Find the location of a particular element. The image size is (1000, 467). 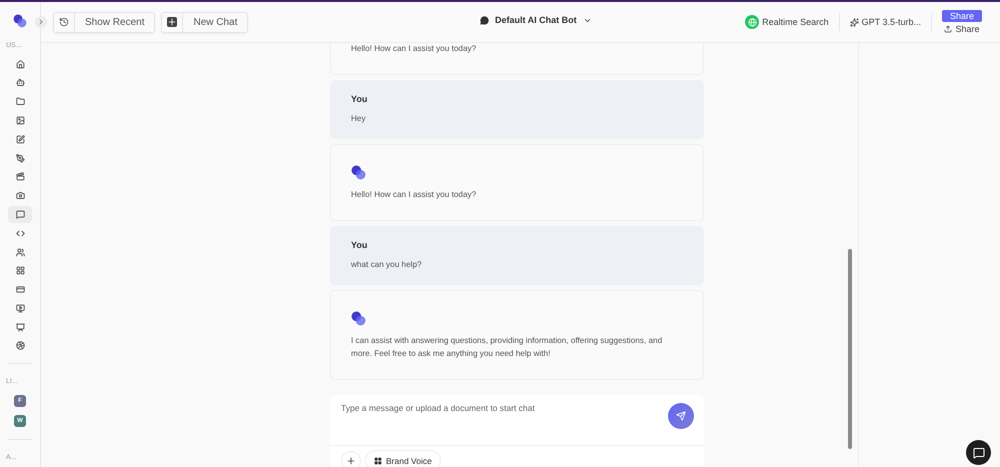

nav-item is located at coordinates (20, 214).